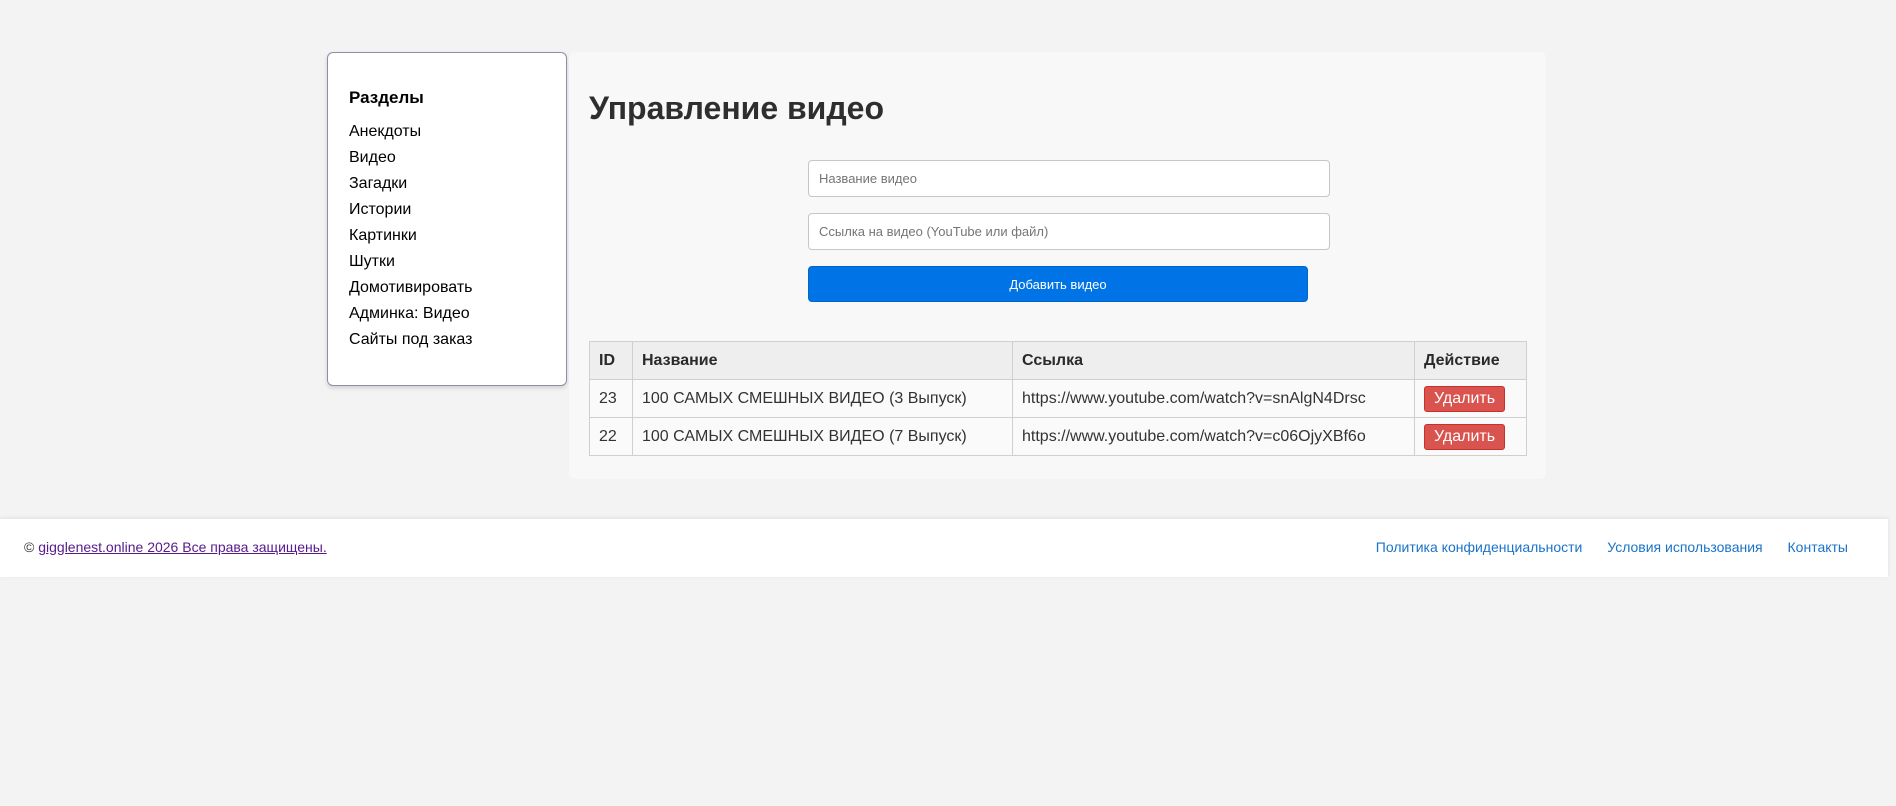  I want to click on column-header-action: Действие, so click(1470, 360).